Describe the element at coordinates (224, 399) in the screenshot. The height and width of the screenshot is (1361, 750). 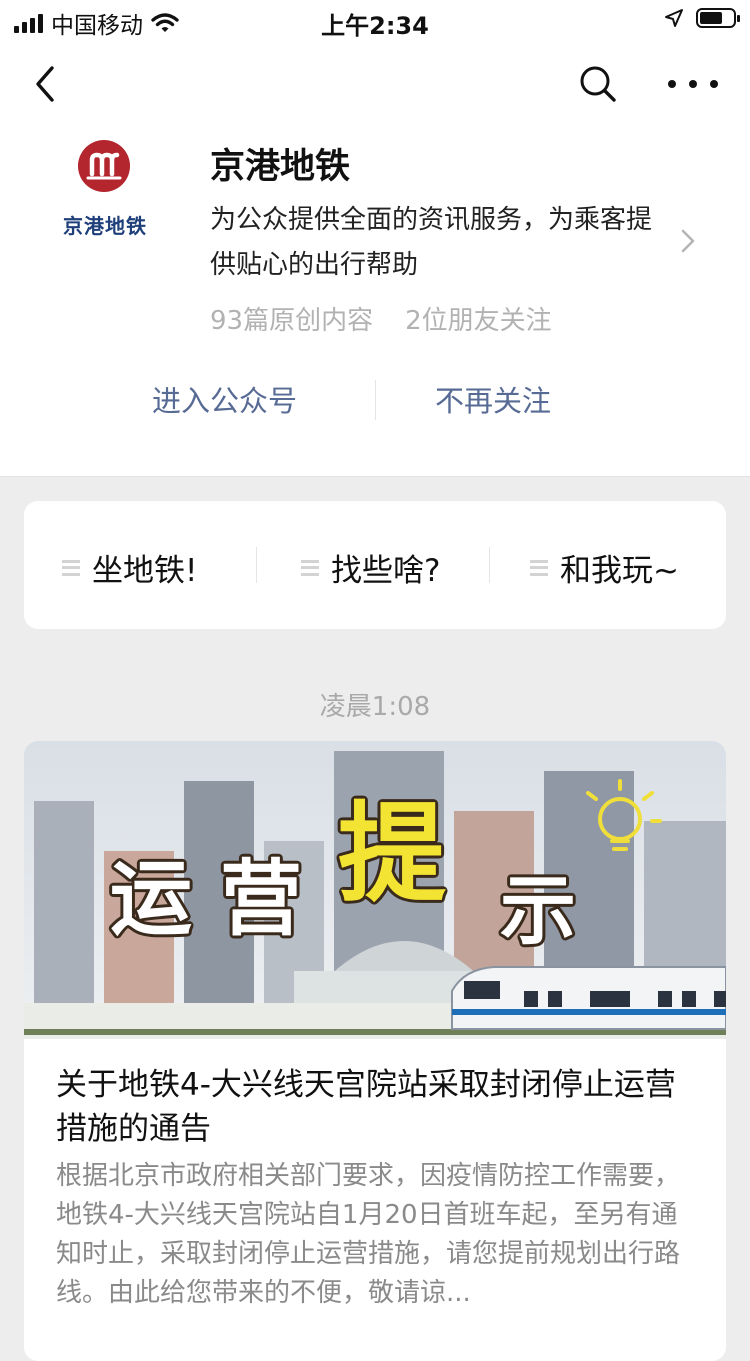
I see `enter-account-button: 进入公众号` at that location.